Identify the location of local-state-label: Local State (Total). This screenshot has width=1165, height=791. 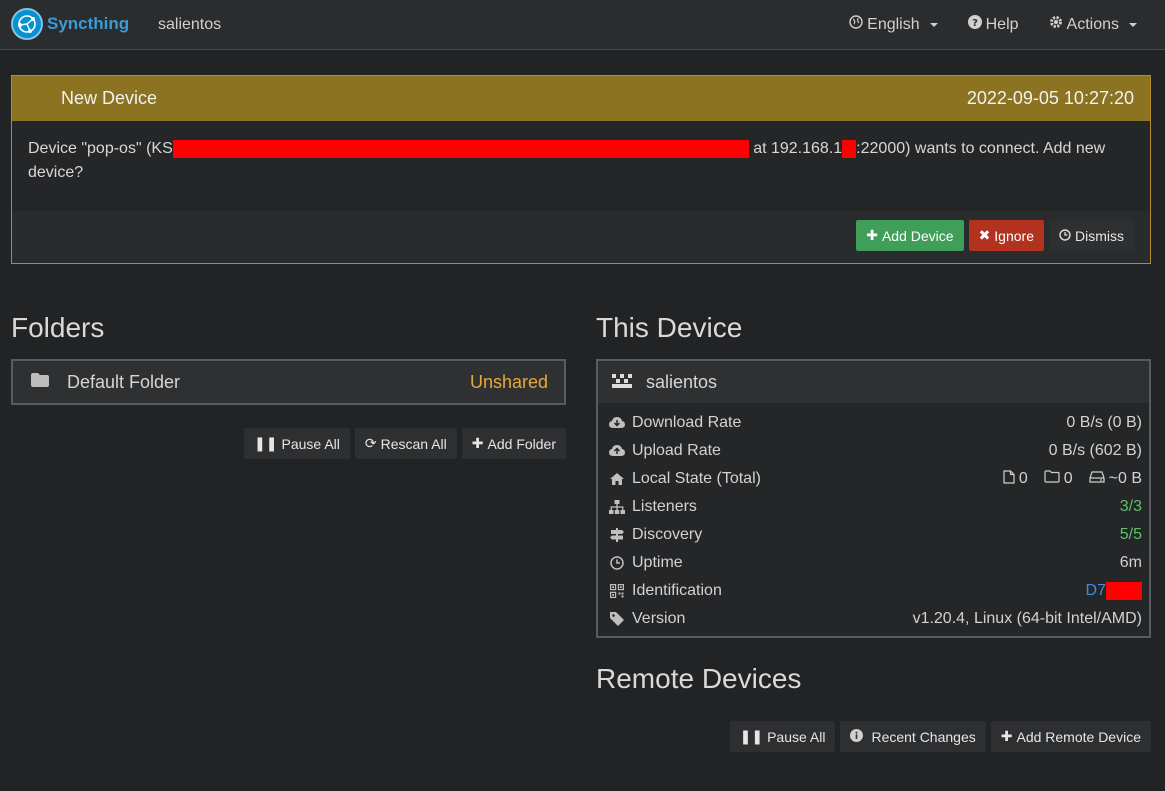
(696, 478).